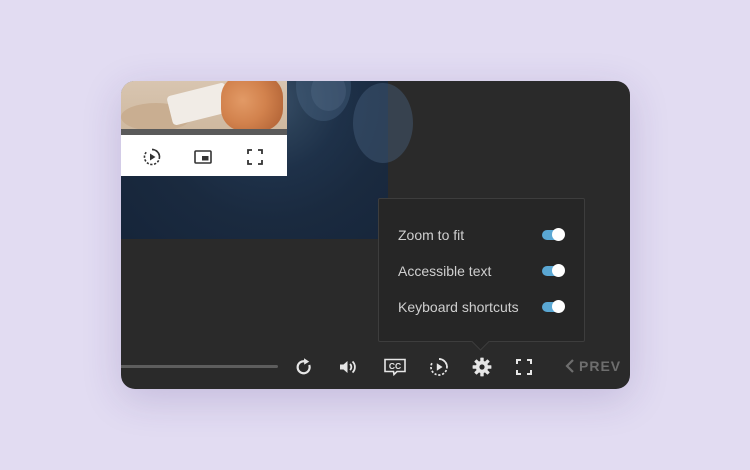 The height and width of the screenshot is (470, 750). I want to click on mini-player, so click(204, 128).